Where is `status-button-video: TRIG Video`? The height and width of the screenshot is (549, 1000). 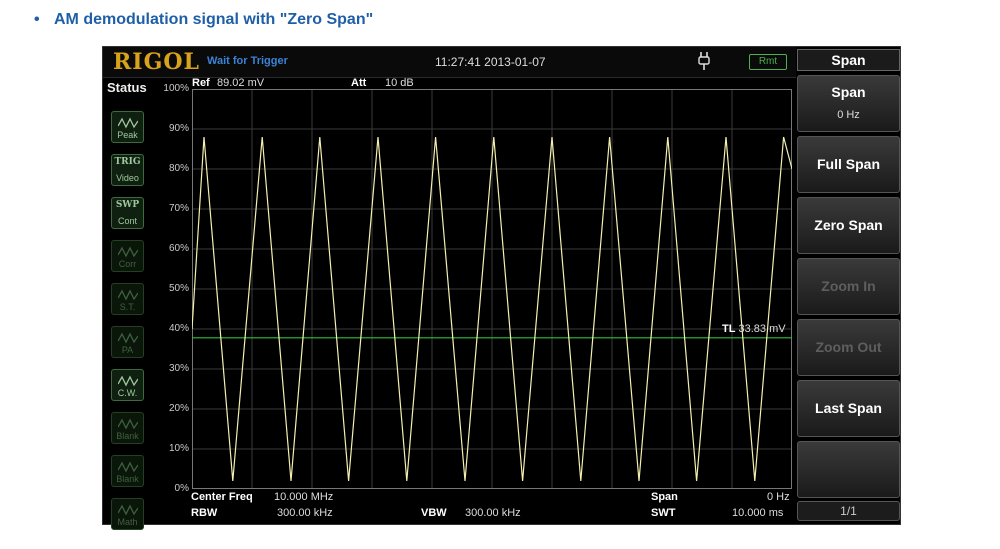
status-button-video: TRIG Video is located at coordinates (127, 170).